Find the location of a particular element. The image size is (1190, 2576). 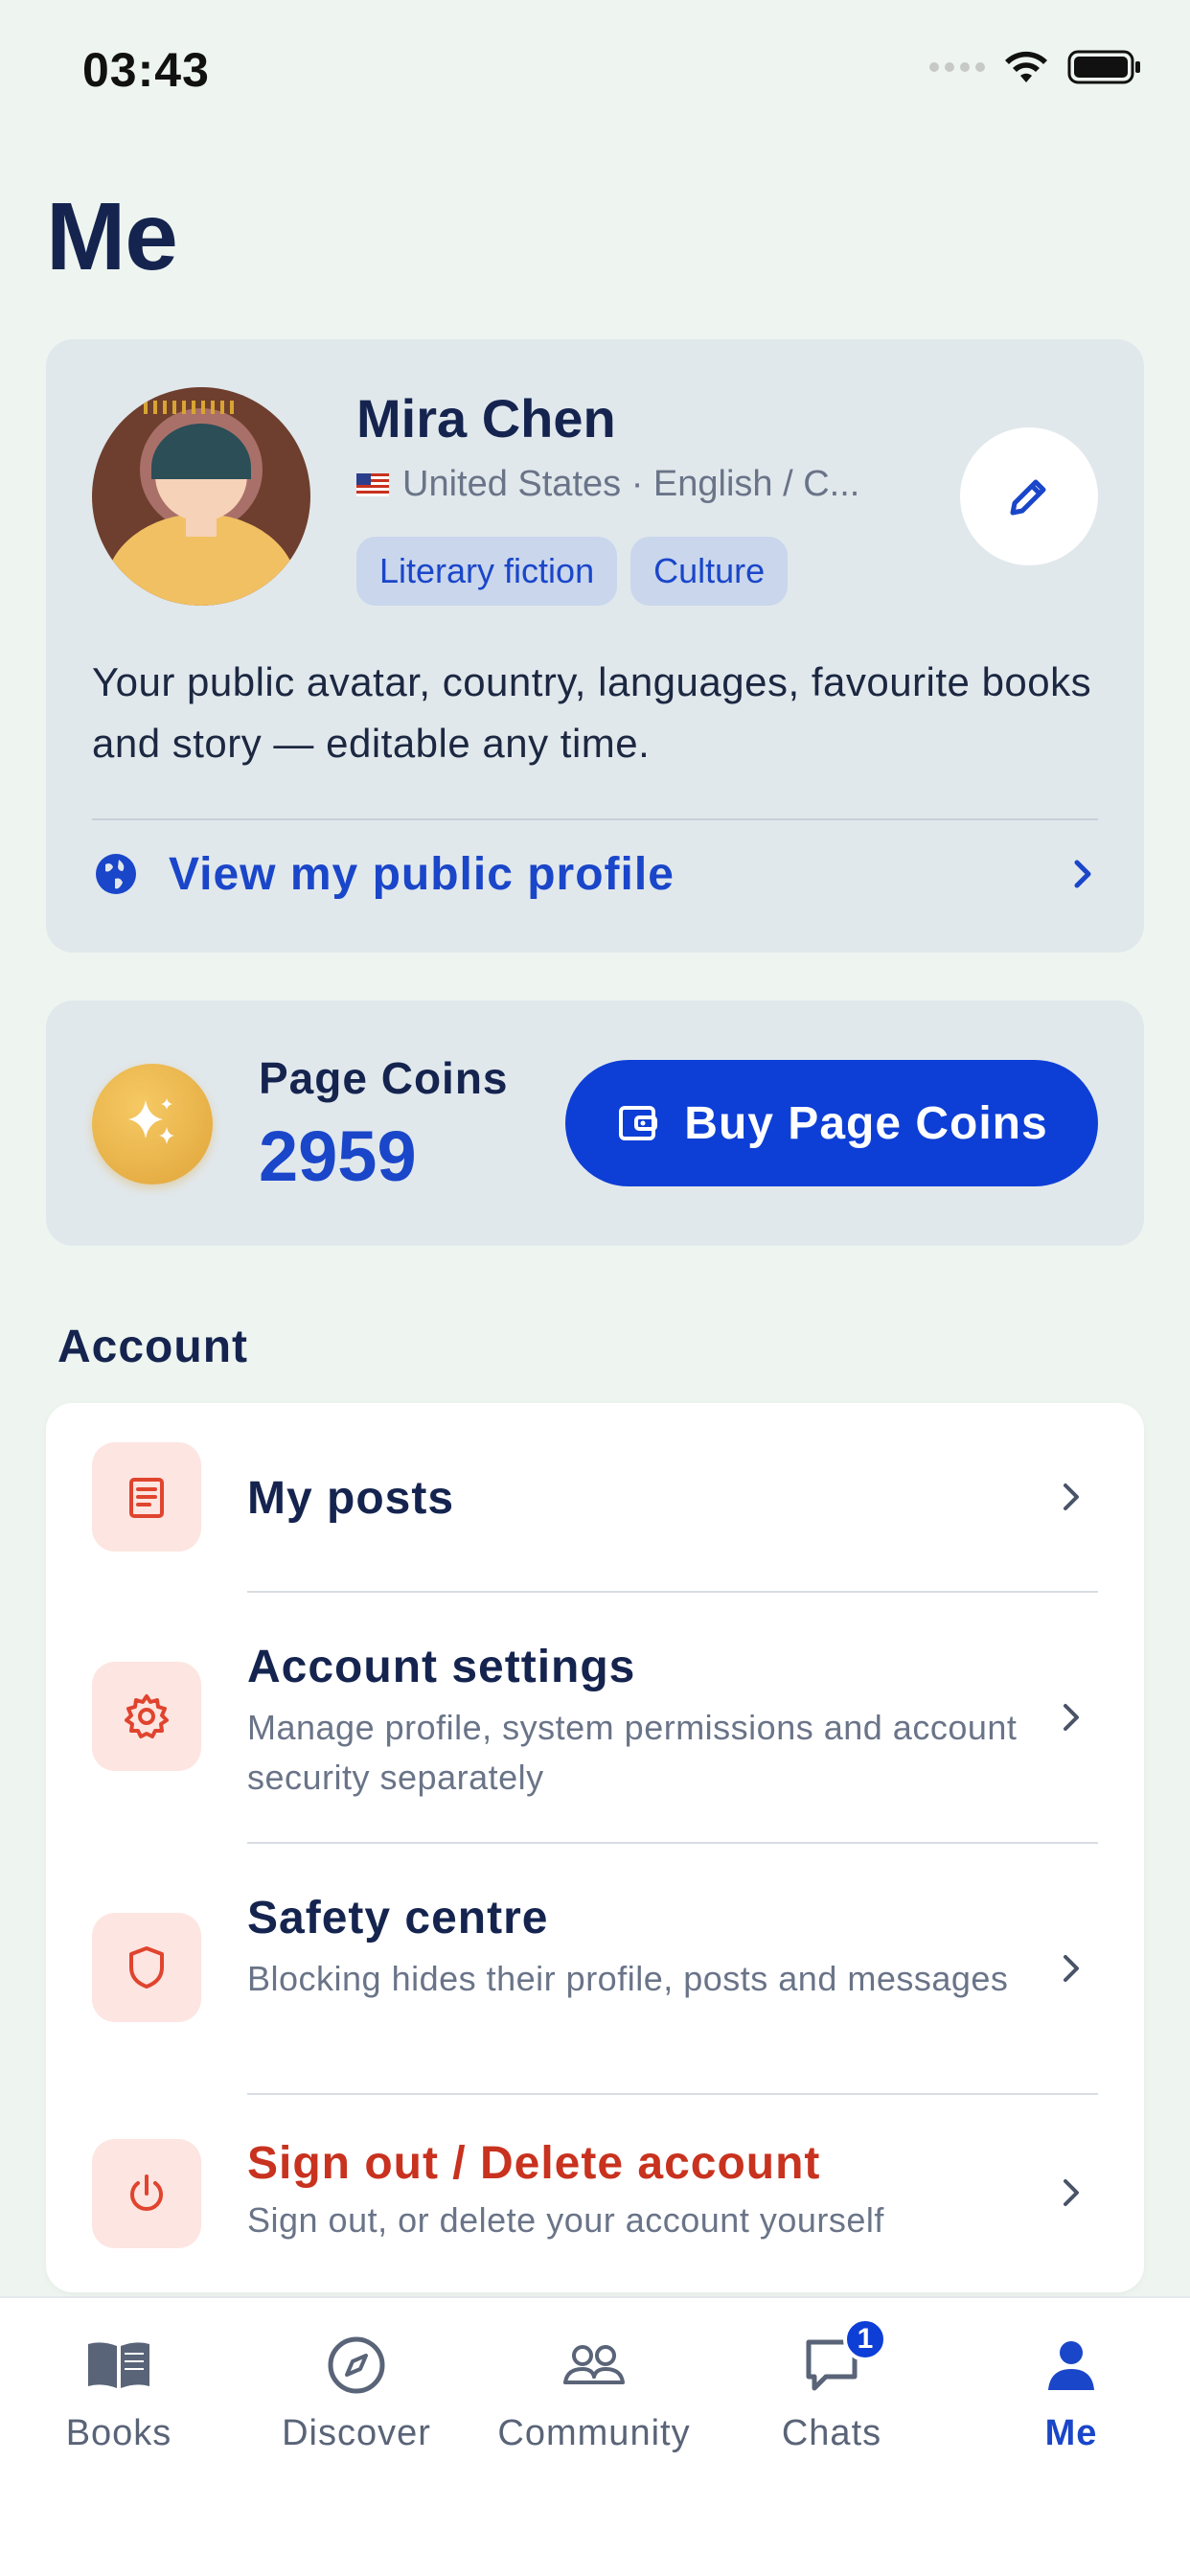

tab-label: Books is located at coordinates (119, 2433).